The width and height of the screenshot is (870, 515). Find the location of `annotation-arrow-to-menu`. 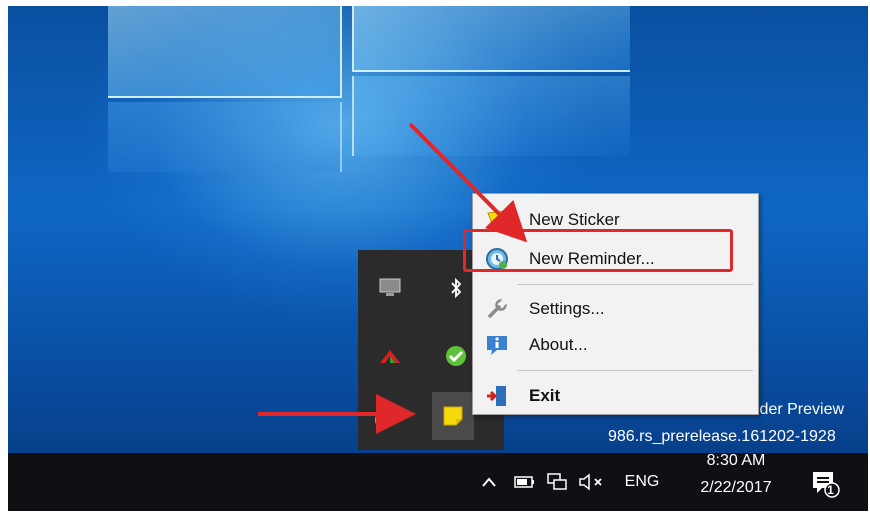

annotation-arrow-to-menu is located at coordinates (468, 182).